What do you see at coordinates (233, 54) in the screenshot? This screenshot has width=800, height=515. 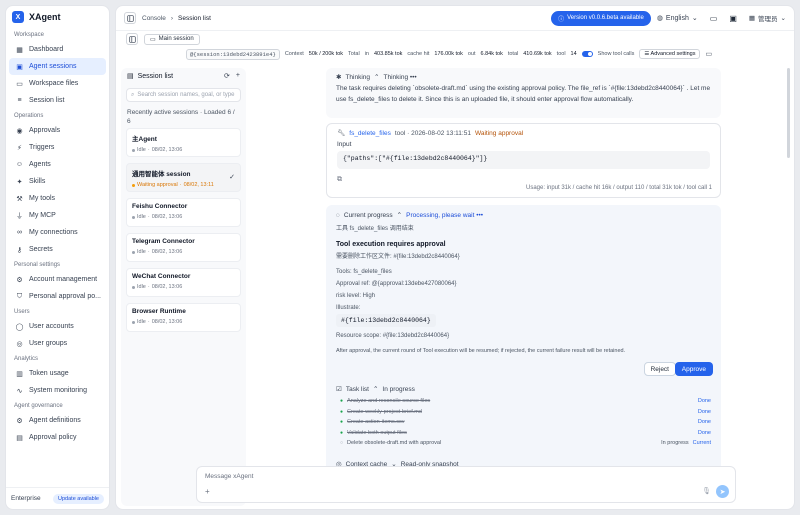 I see `session-id-chip: @{session:13debd2423891e4}` at bounding box center [233, 54].